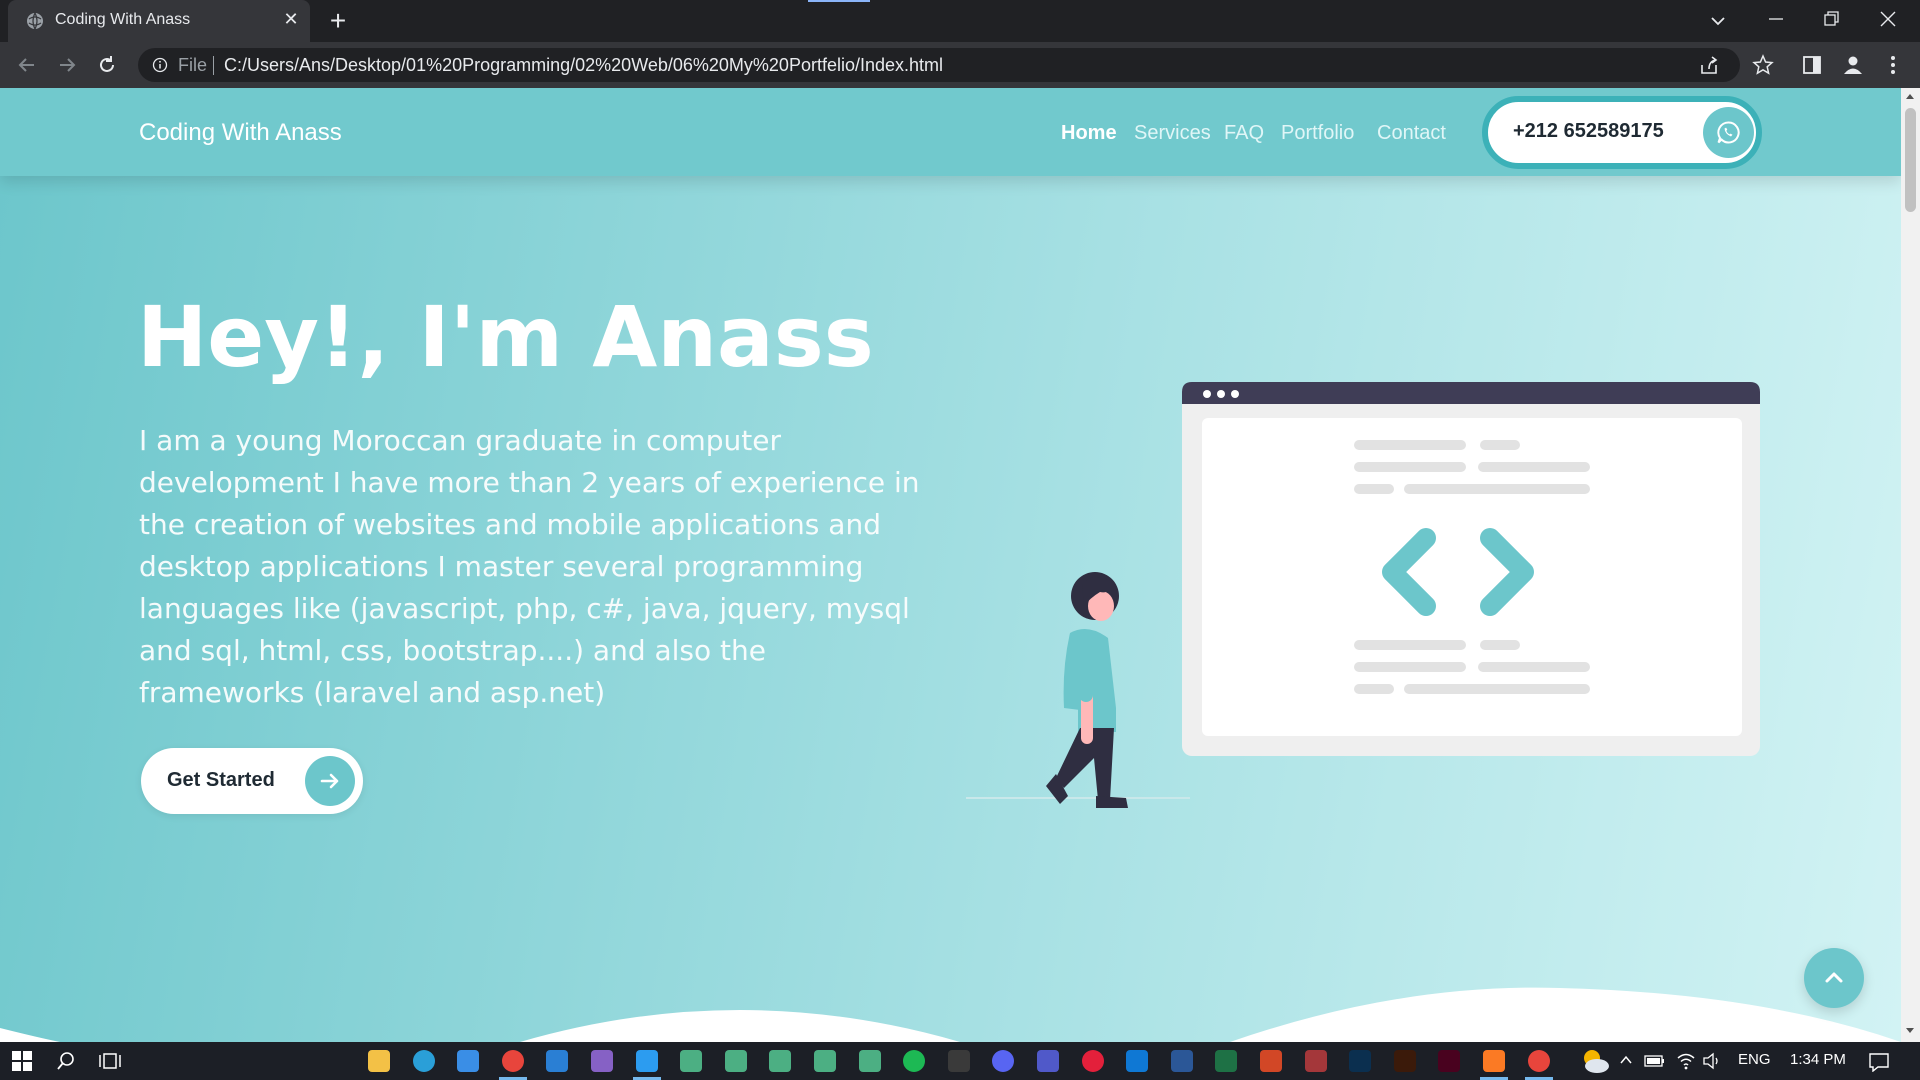 The width and height of the screenshot is (1920, 1080). What do you see at coordinates (107, 65) in the screenshot?
I see `reload-icon` at bounding box center [107, 65].